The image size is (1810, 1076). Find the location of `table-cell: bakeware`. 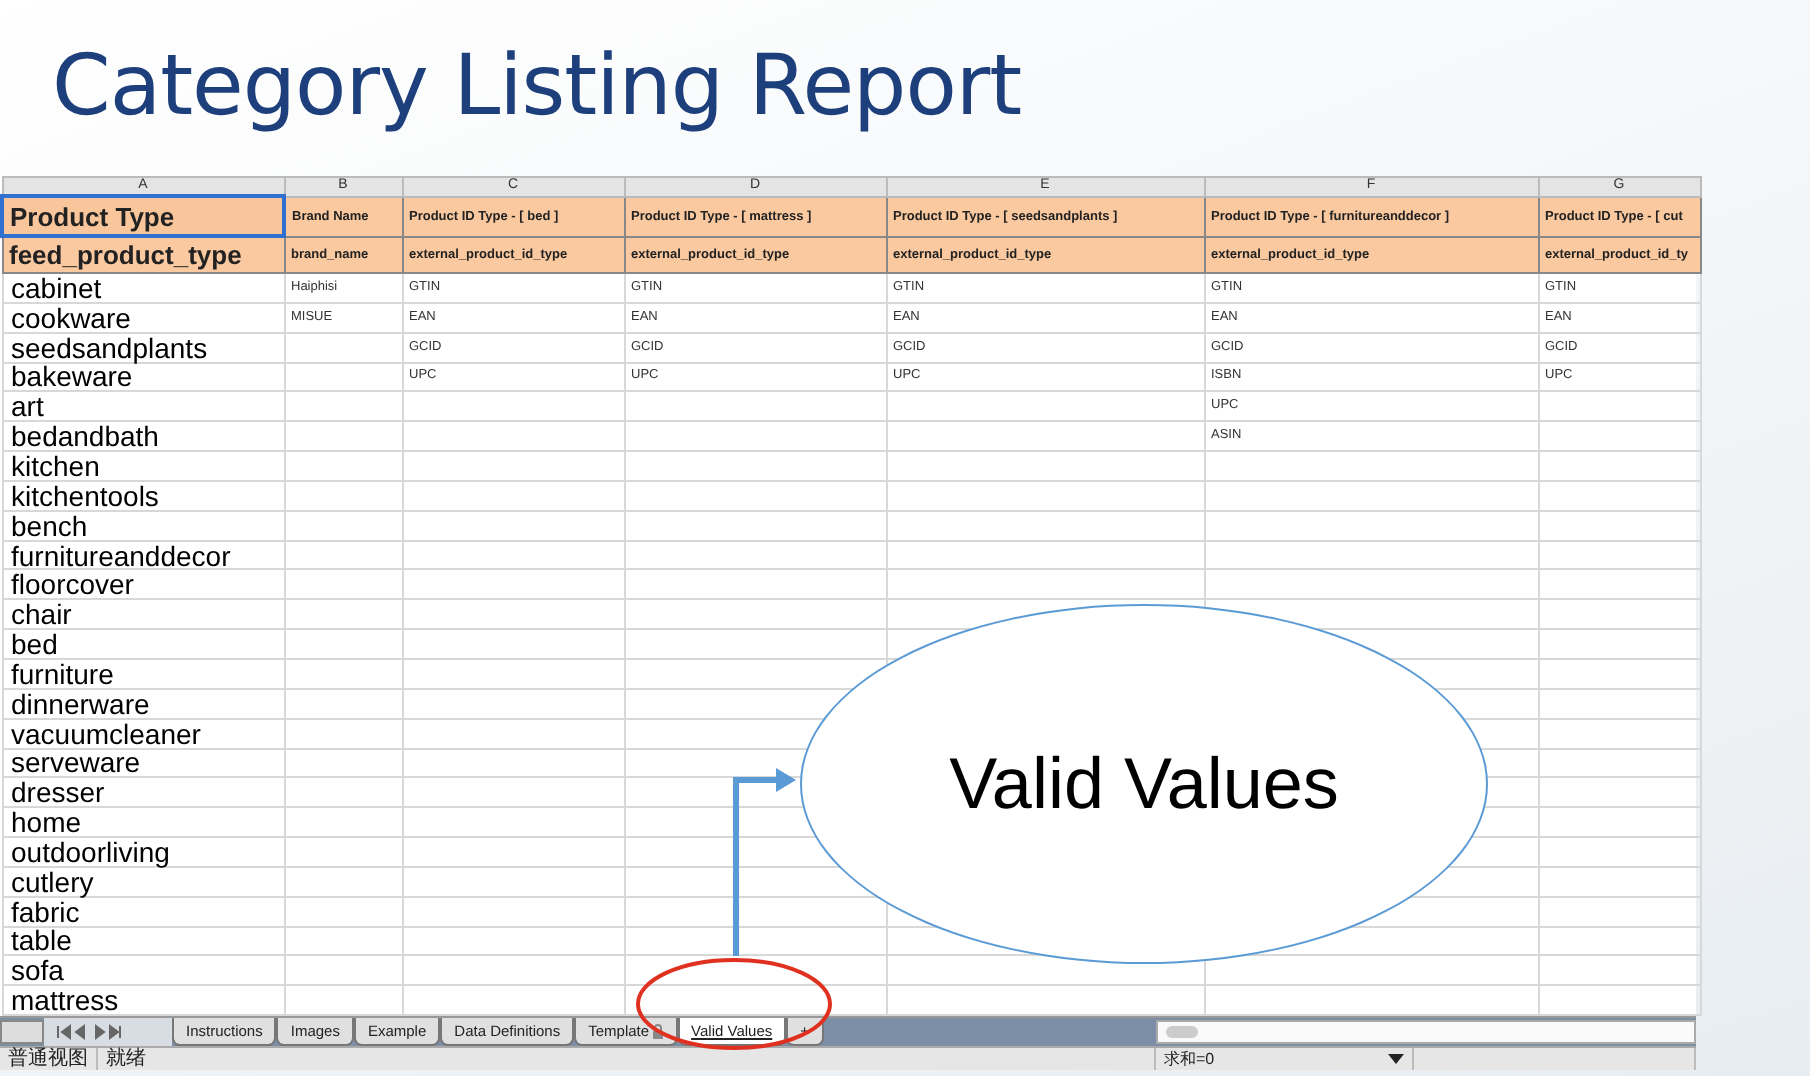

table-cell: bakeware is located at coordinates (143, 377).